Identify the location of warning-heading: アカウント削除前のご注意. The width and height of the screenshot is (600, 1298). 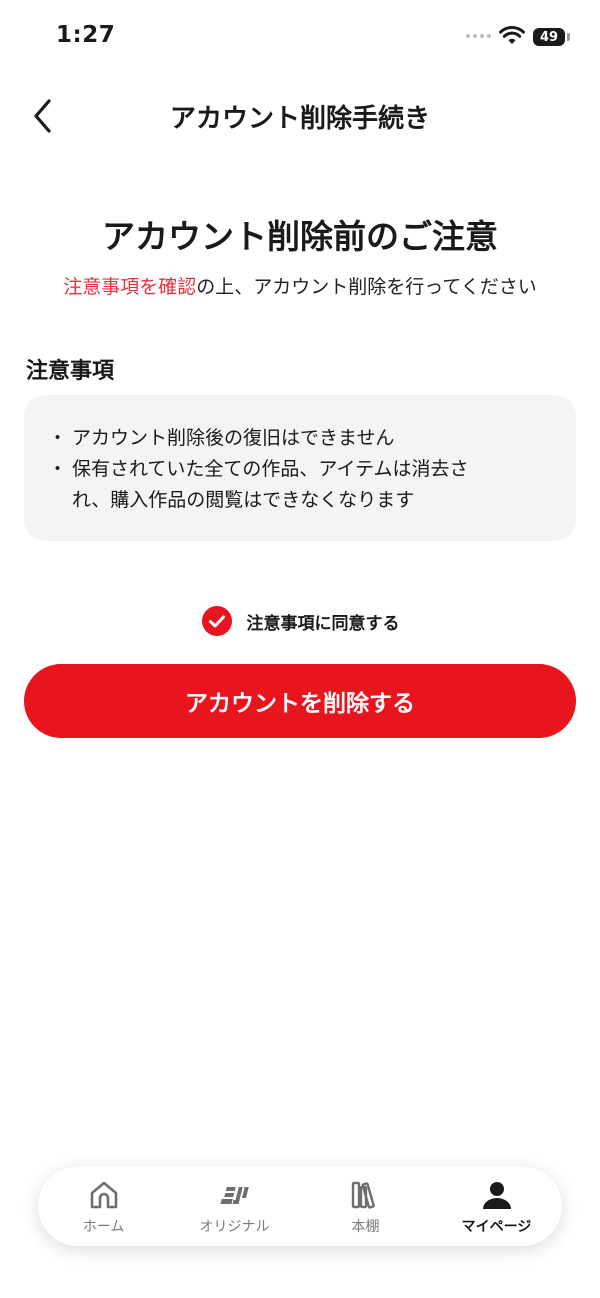
(300, 236).